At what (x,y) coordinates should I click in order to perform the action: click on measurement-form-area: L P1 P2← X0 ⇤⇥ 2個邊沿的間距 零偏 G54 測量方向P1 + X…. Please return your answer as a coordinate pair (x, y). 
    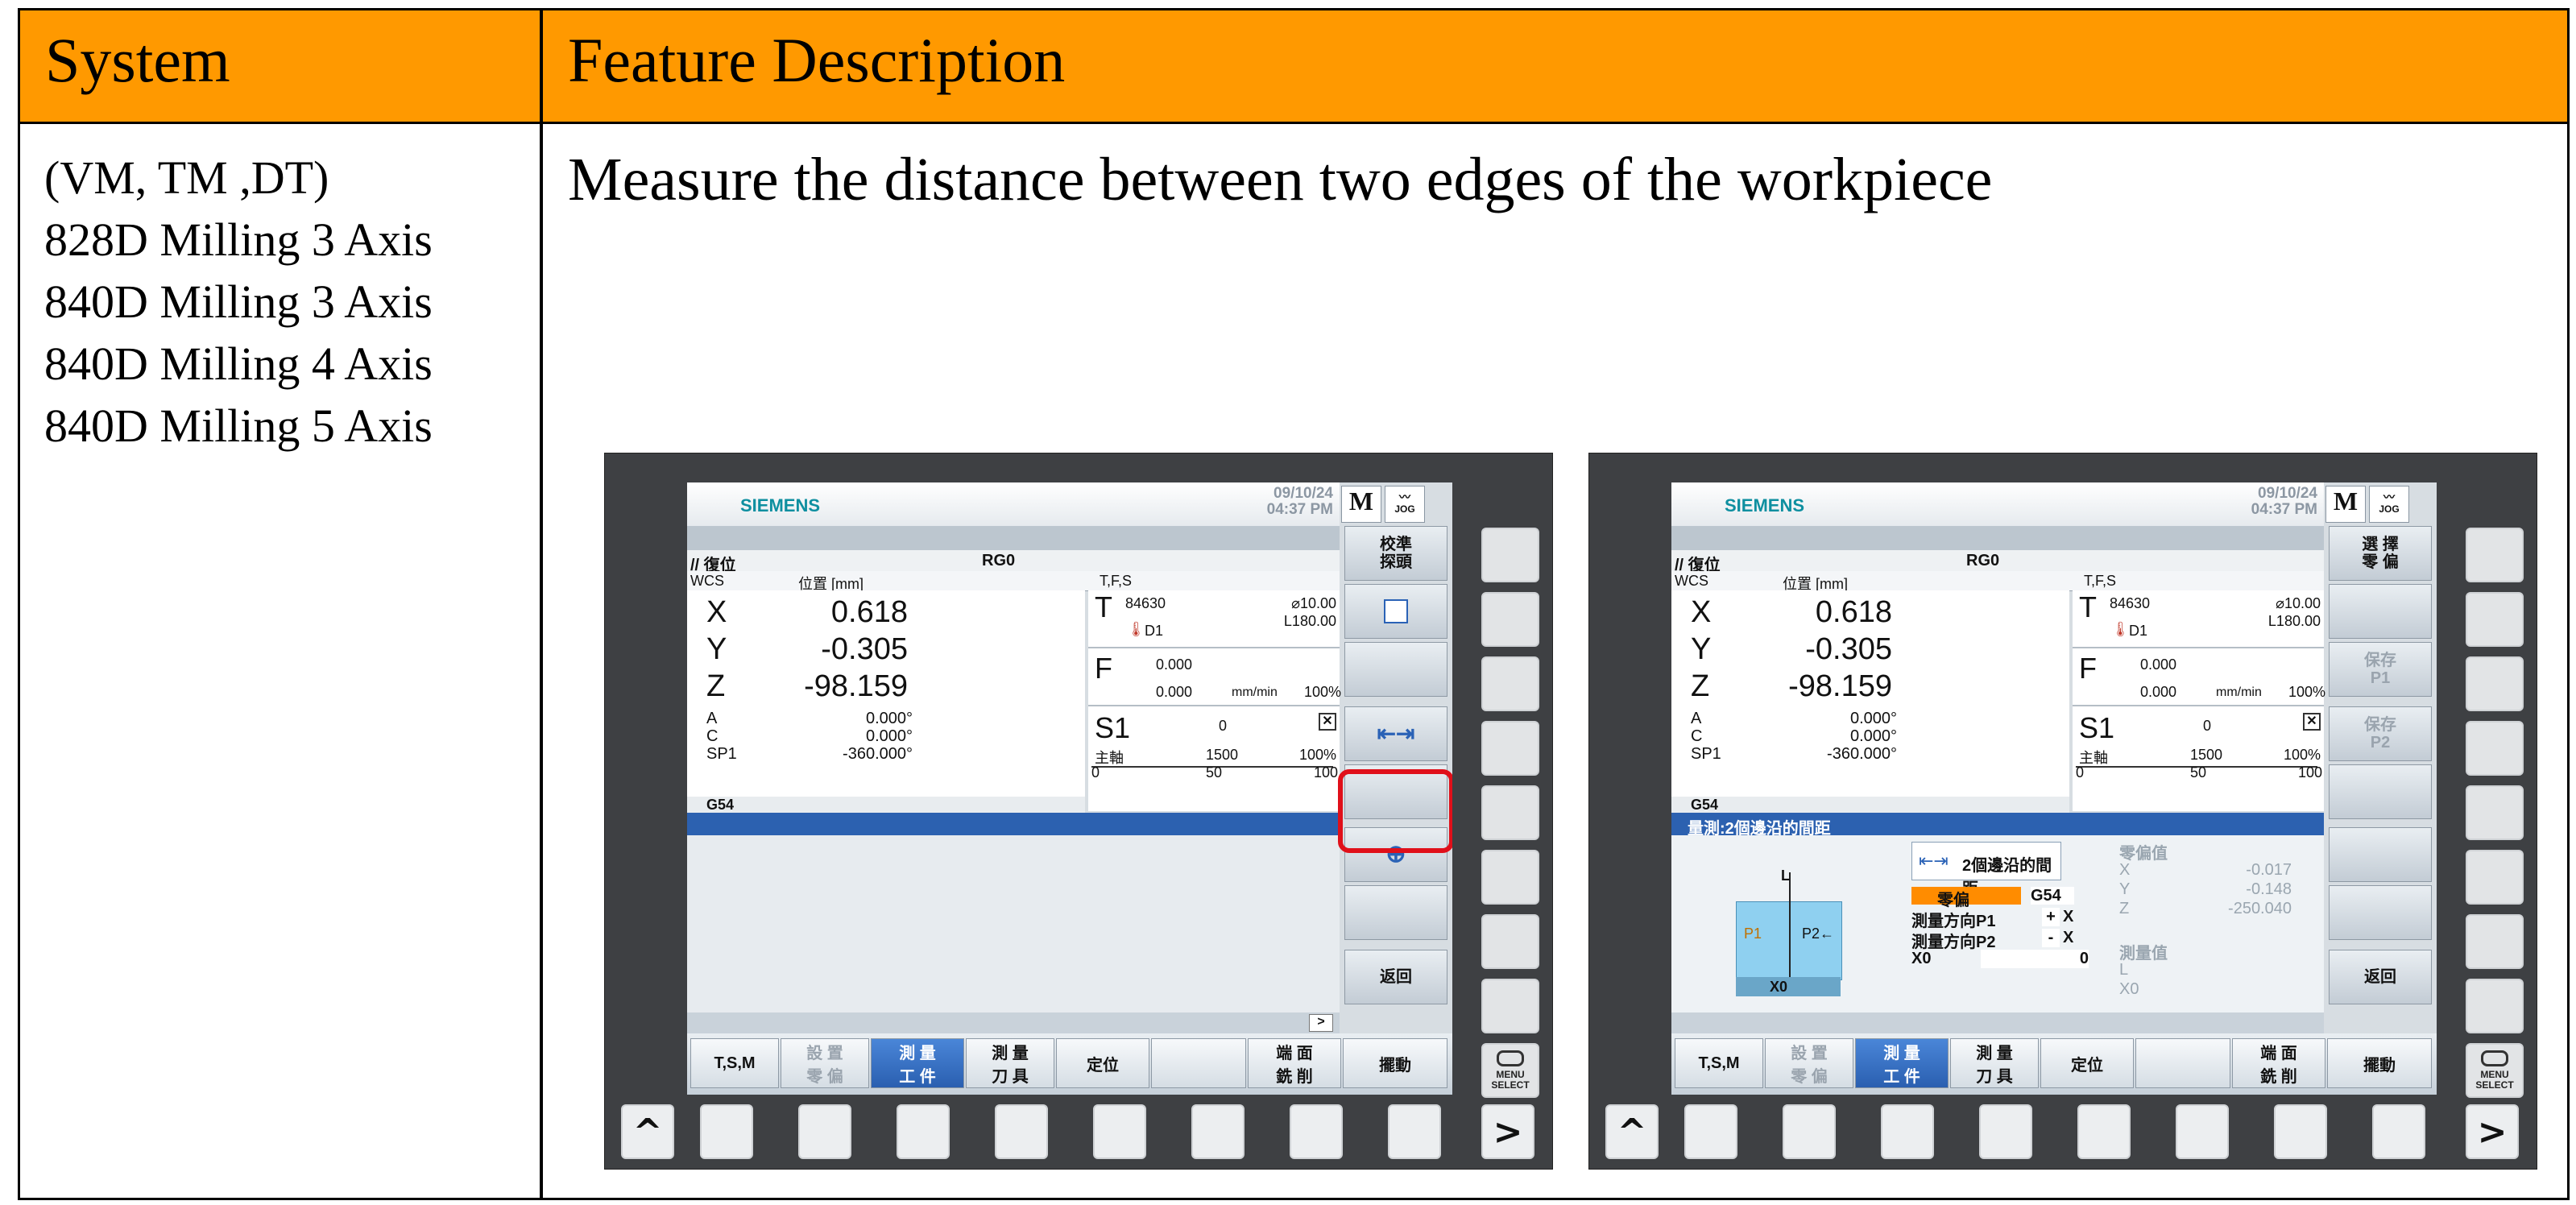
    Looking at the image, I should click on (1997, 923).